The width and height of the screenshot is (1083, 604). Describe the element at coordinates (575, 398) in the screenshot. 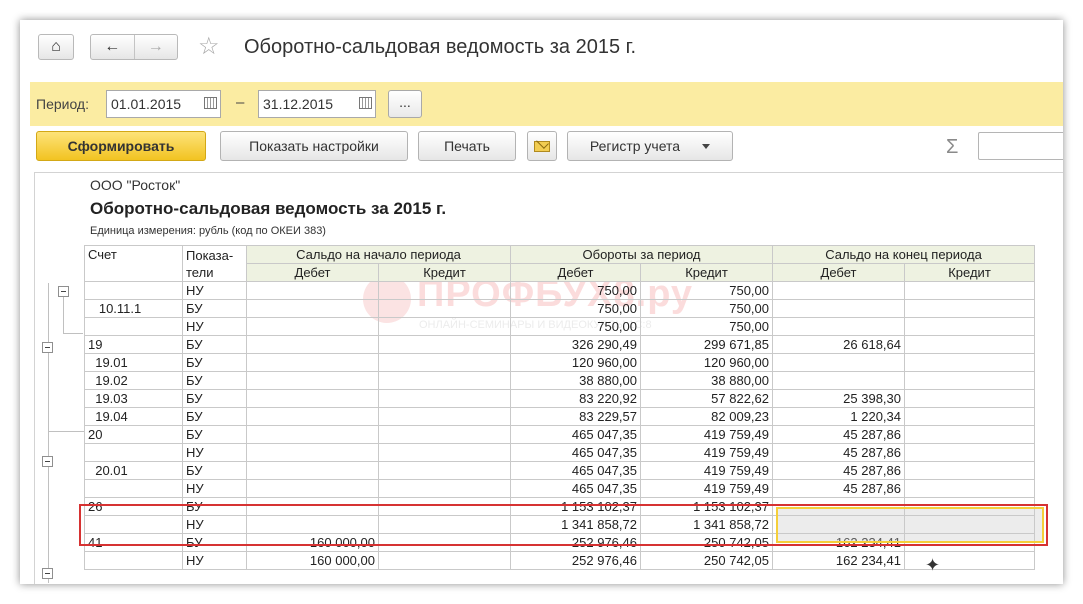

I see `cell-td: 83 220,92` at that location.